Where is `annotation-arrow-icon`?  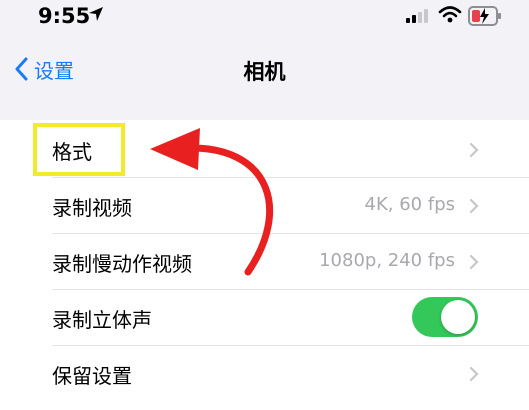
annotation-arrow-icon is located at coordinates (212, 202).